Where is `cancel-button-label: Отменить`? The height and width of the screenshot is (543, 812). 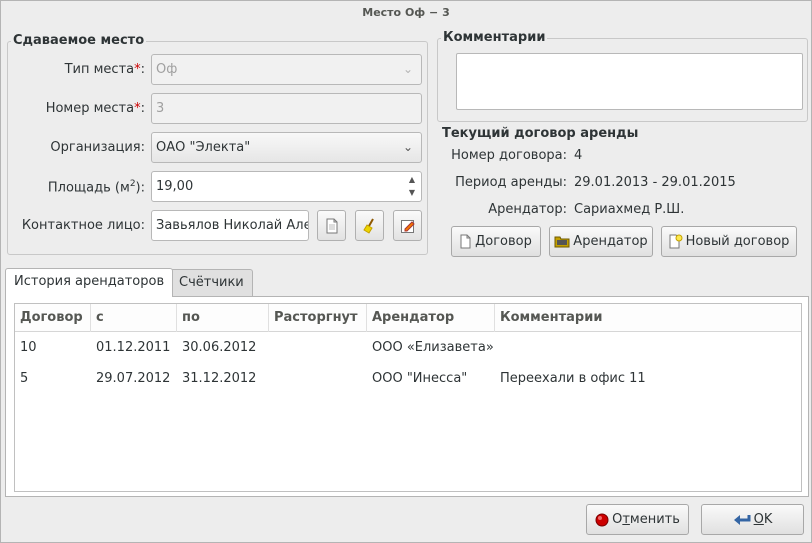
cancel-button-label: Отменить is located at coordinates (646, 519).